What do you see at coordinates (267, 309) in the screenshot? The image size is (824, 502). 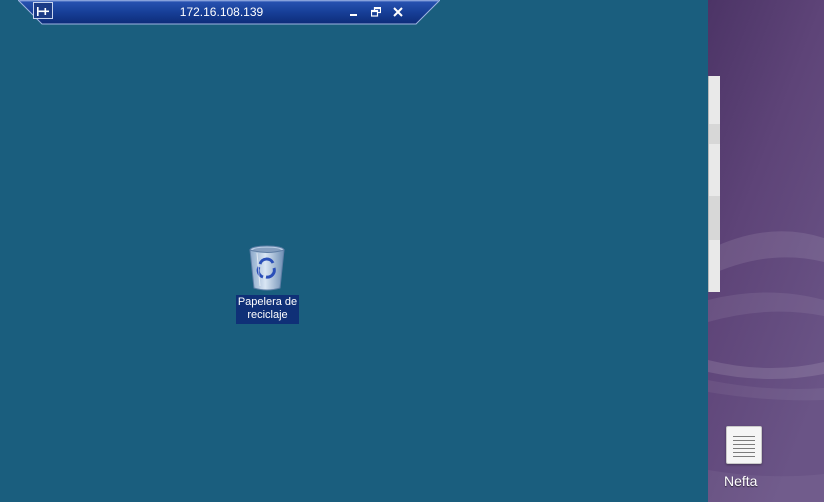 I see `recycle-bin-label: Papelera de reciclaje` at bounding box center [267, 309].